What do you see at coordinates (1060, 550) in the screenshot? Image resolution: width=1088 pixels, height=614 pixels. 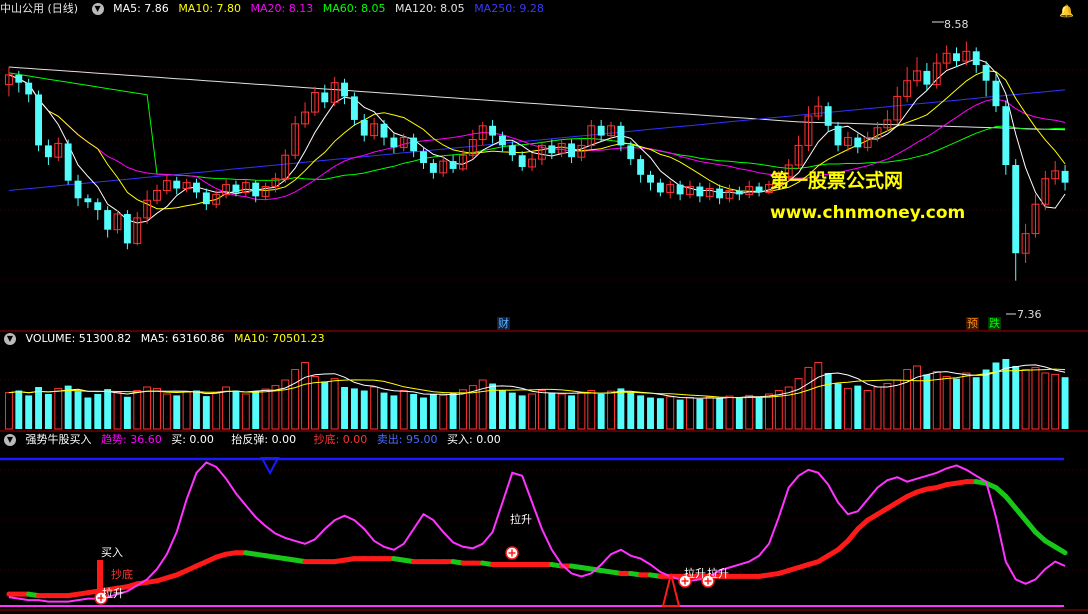 I see `buy-ribbon-segment` at bounding box center [1060, 550].